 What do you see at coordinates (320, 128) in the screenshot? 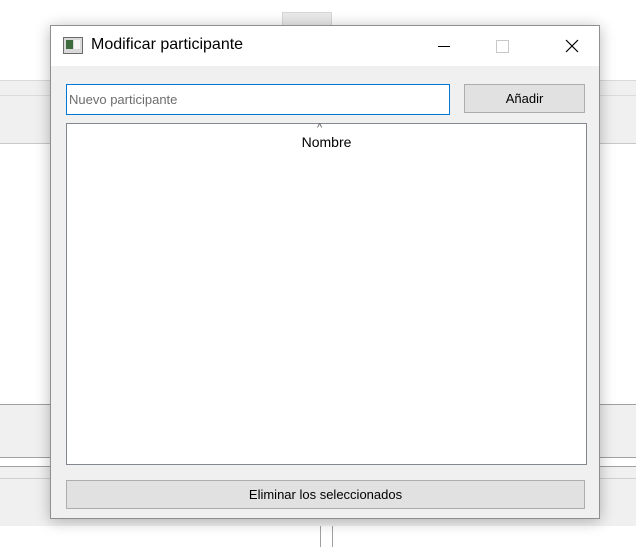
I see `sort-ascending-icon: ^` at bounding box center [320, 128].